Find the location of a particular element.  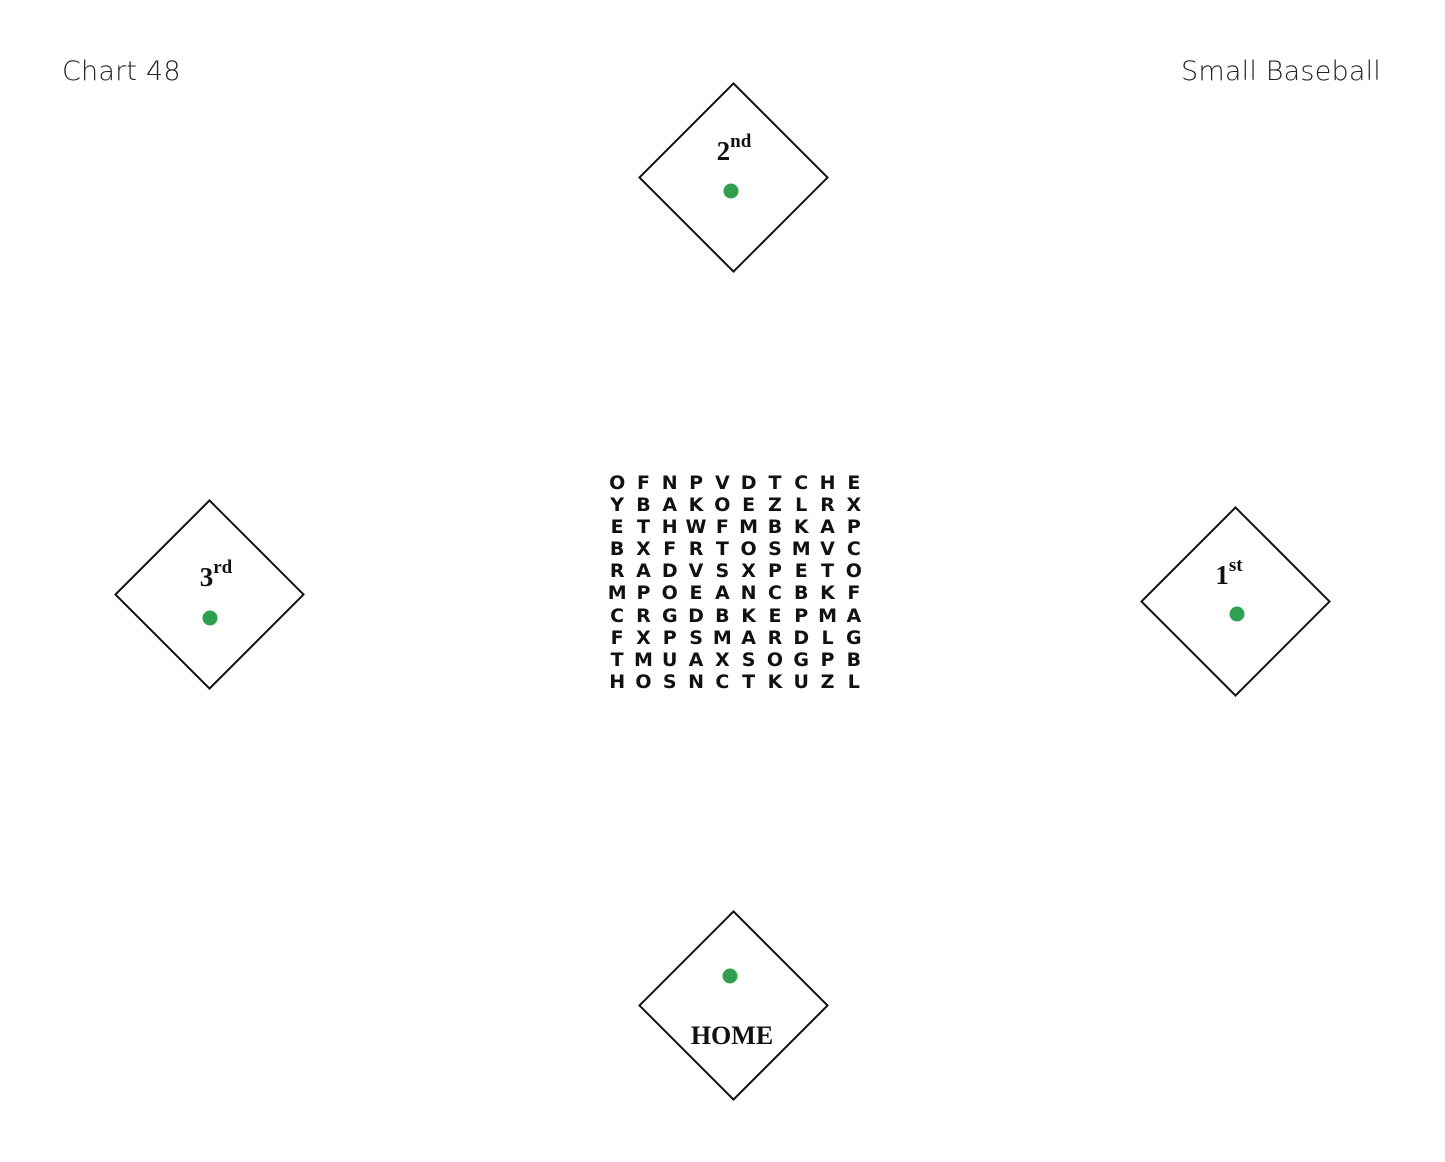

first-base-label: 1st is located at coordinates (1228, 573).